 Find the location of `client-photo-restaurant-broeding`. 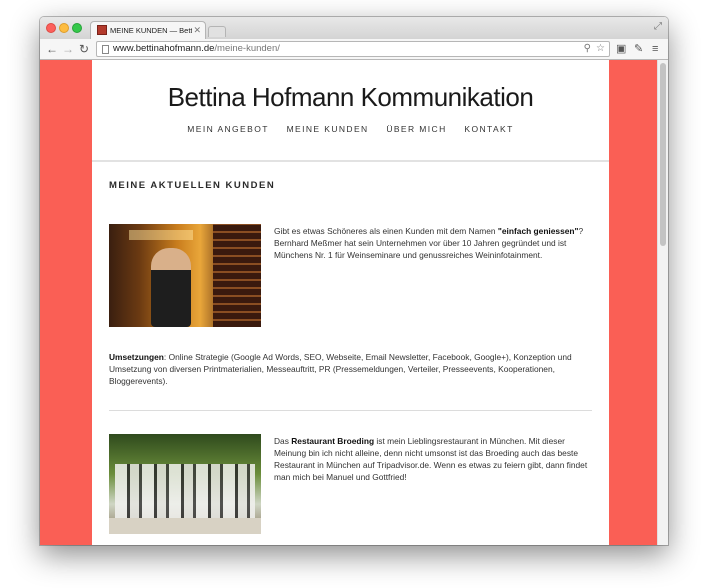

client-photo-restaurant-broeding is located at coordinates (185, 484).